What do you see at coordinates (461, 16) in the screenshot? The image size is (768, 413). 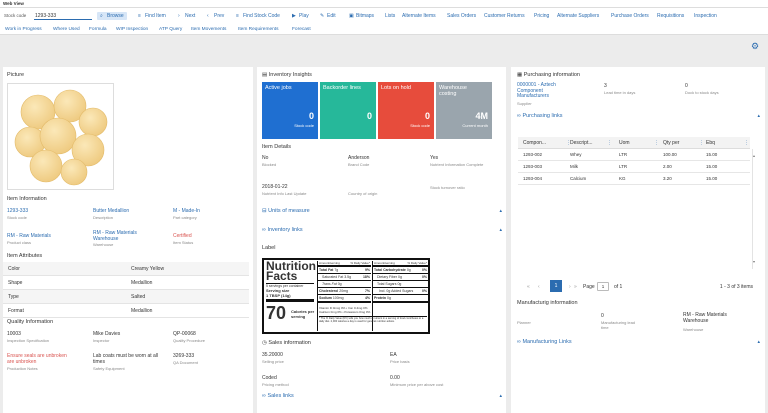 I see `sales-orders-button: Sales Orders` at bounding box center [461, 16].